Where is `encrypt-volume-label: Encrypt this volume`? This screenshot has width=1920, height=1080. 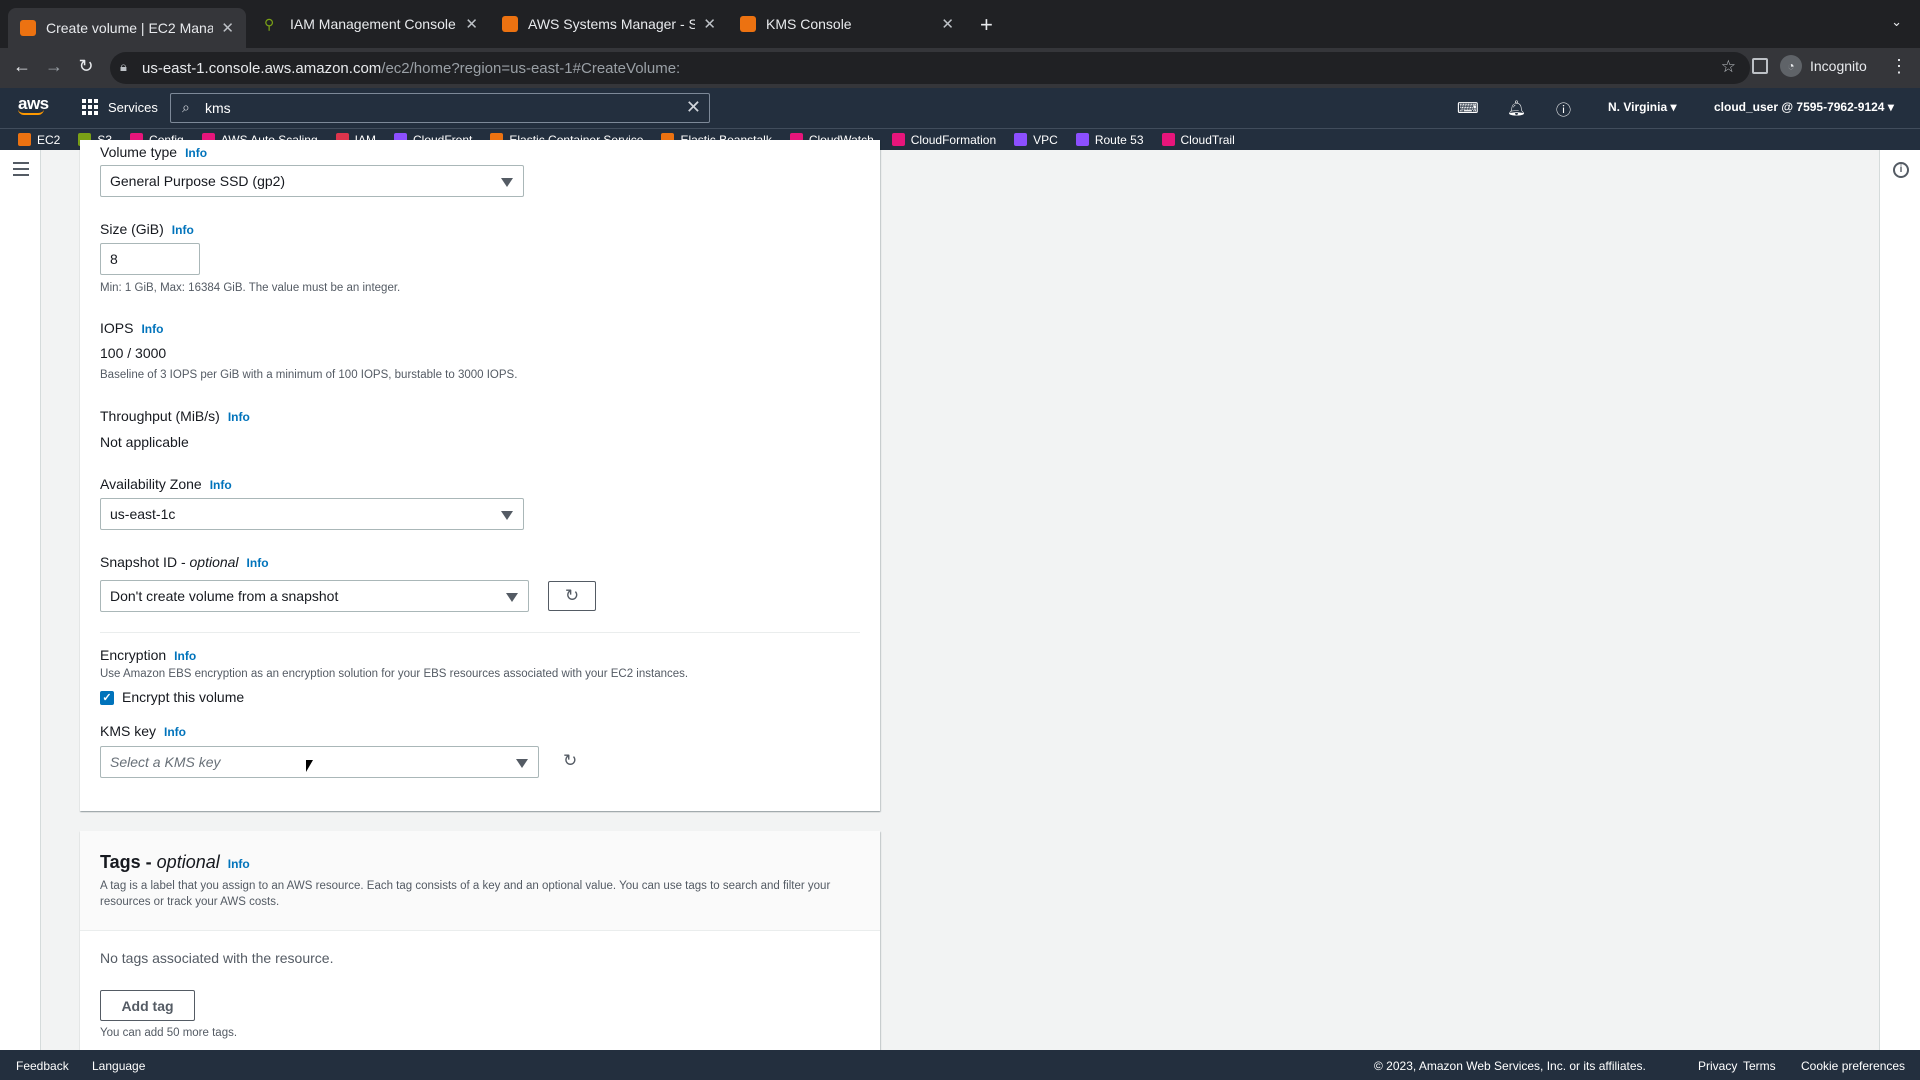
encrypt-volume-label: Encrypt this volume is located at coordinates (183, 697).